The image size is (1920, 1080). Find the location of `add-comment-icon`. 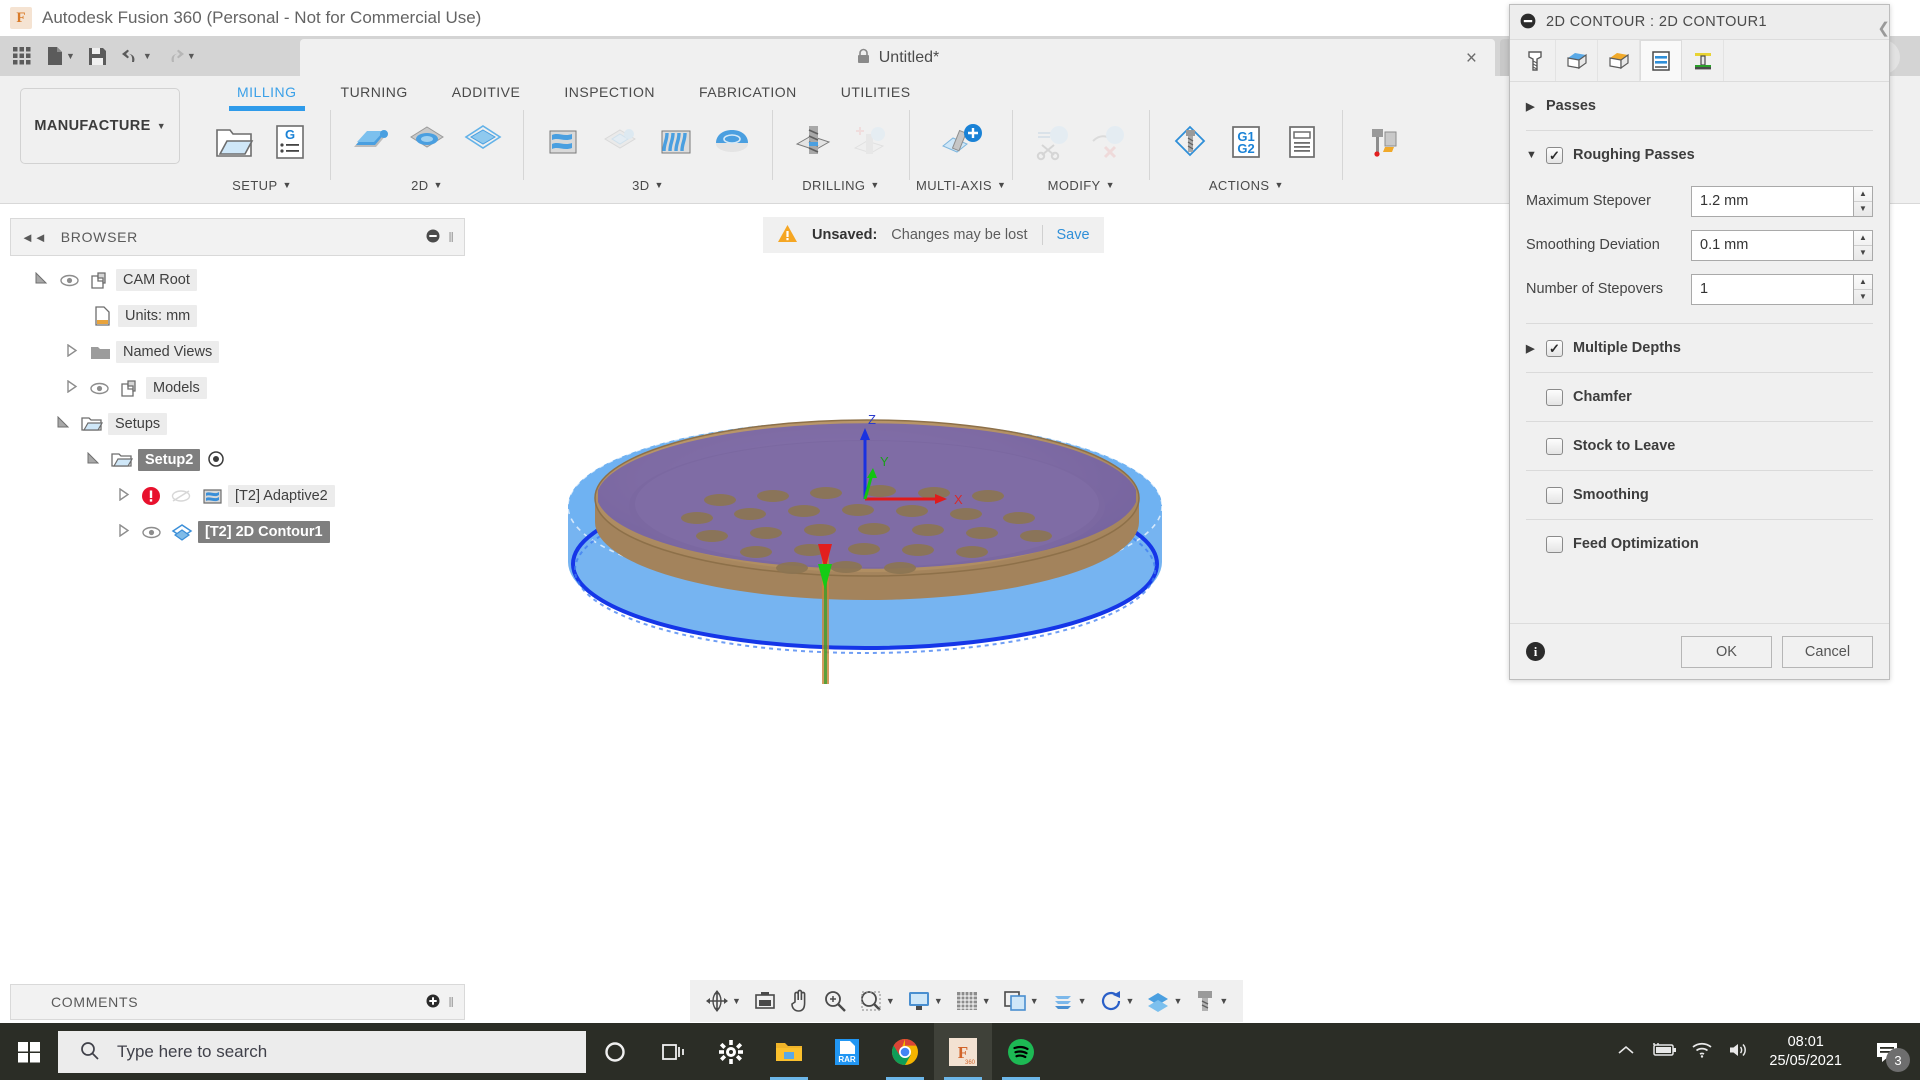

add-comment-icon is located at coordinates (433, 1002).